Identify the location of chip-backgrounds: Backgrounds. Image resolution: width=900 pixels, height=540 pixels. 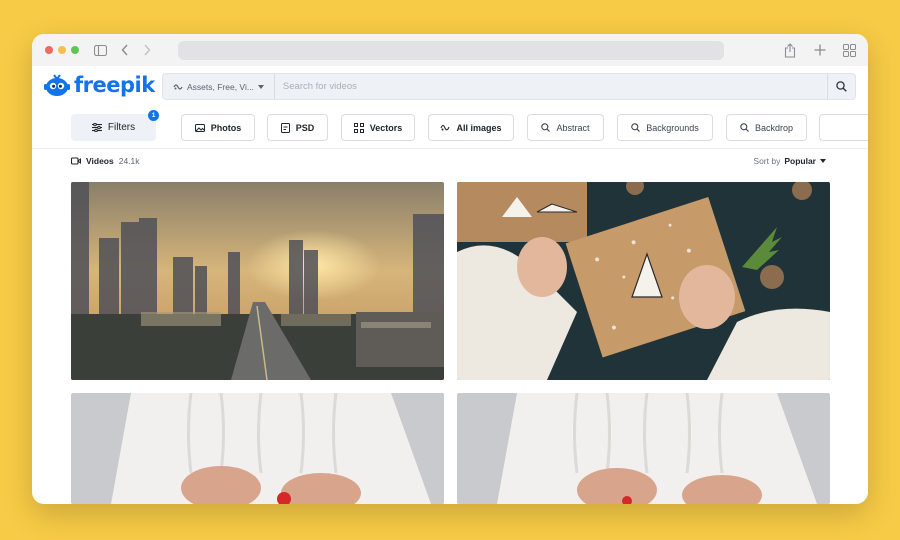
(665, 127).